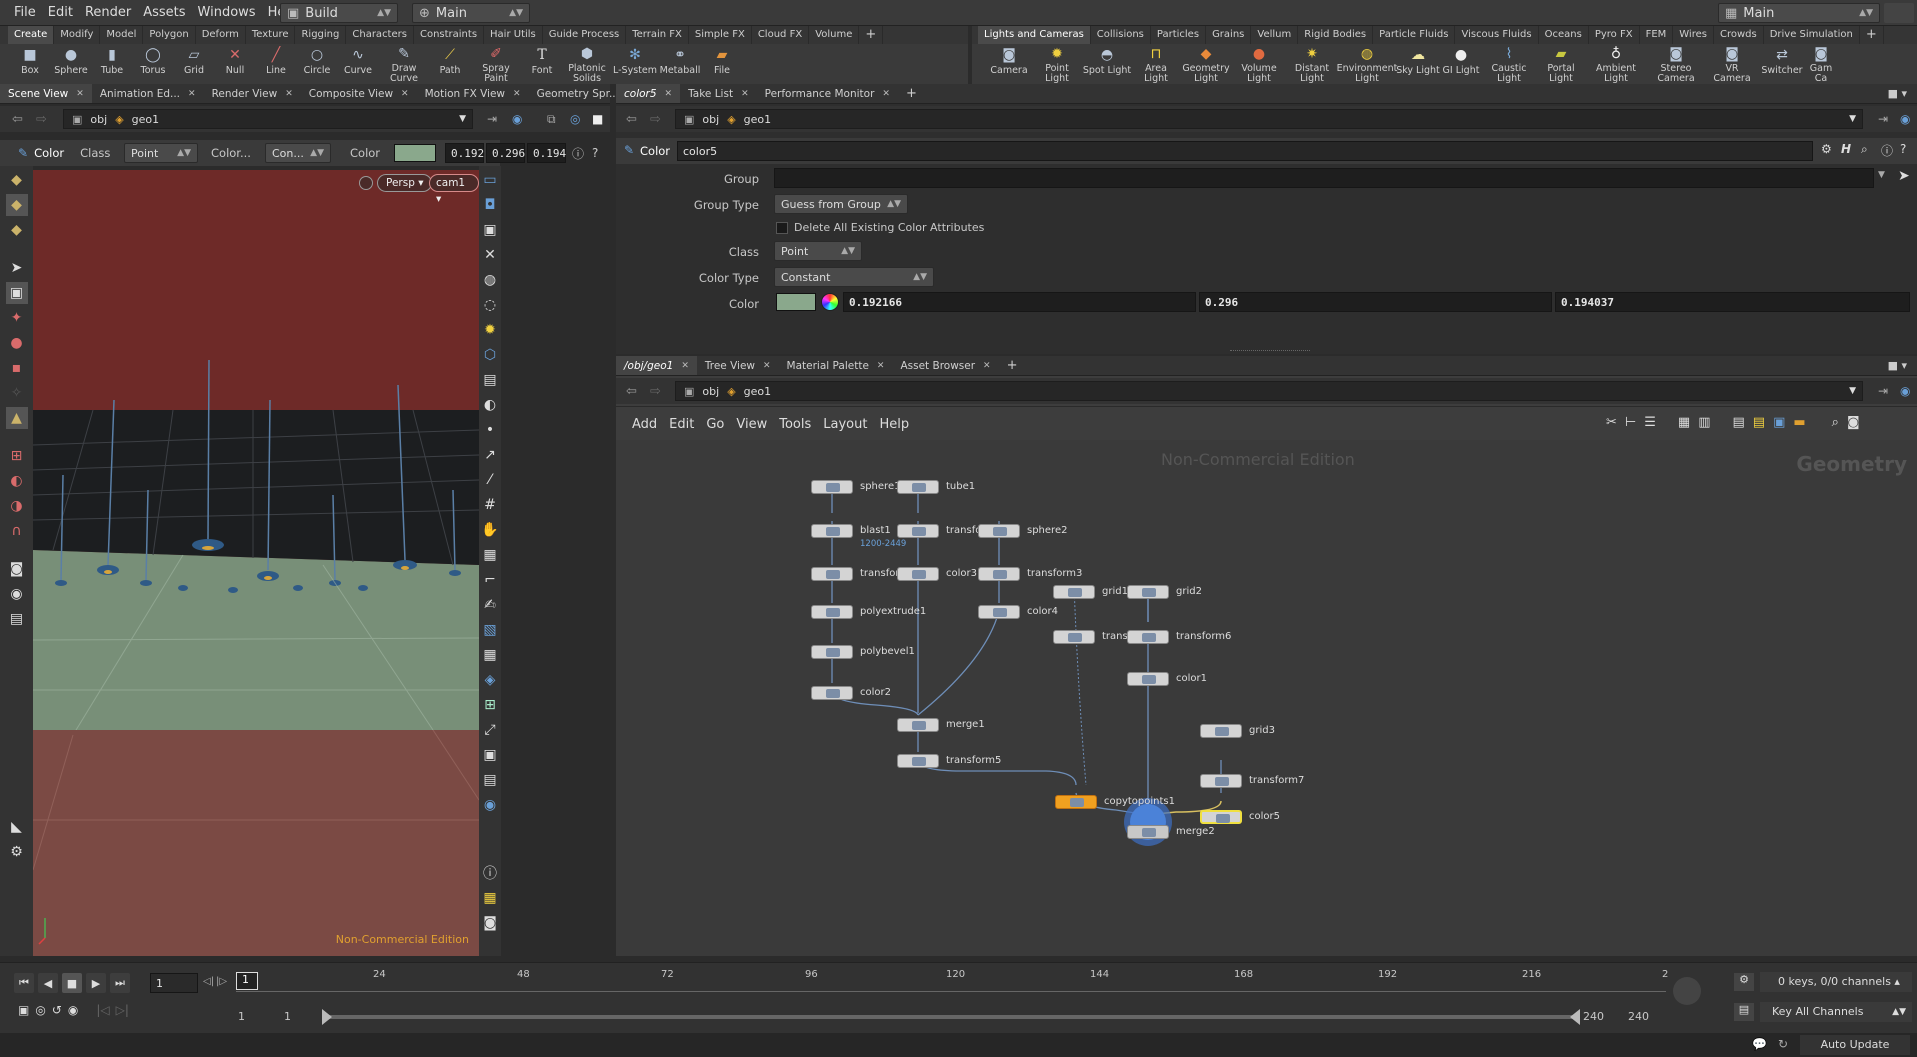 The height and width of the screenshot is (1057, 1917). What do you see at coordinates (1414, 35) in the screenshot?
I see `shelf-tab: Particle Fluids` at bounding box center [1414, 35].